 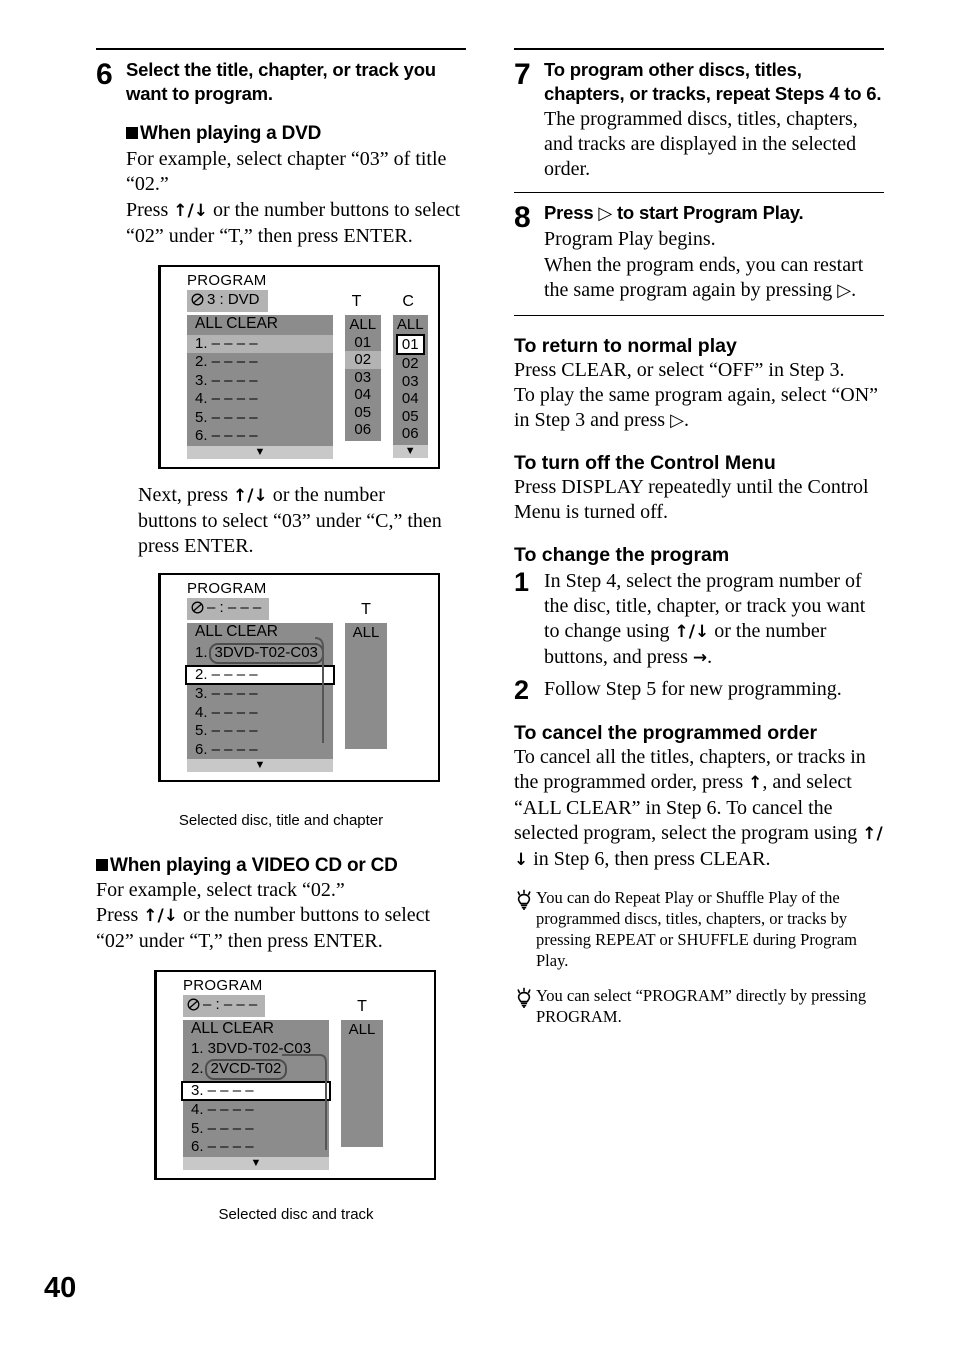 I want to click on osd-3-row-3-cursor: 3. – – – –, so click(x=256, y=1090).